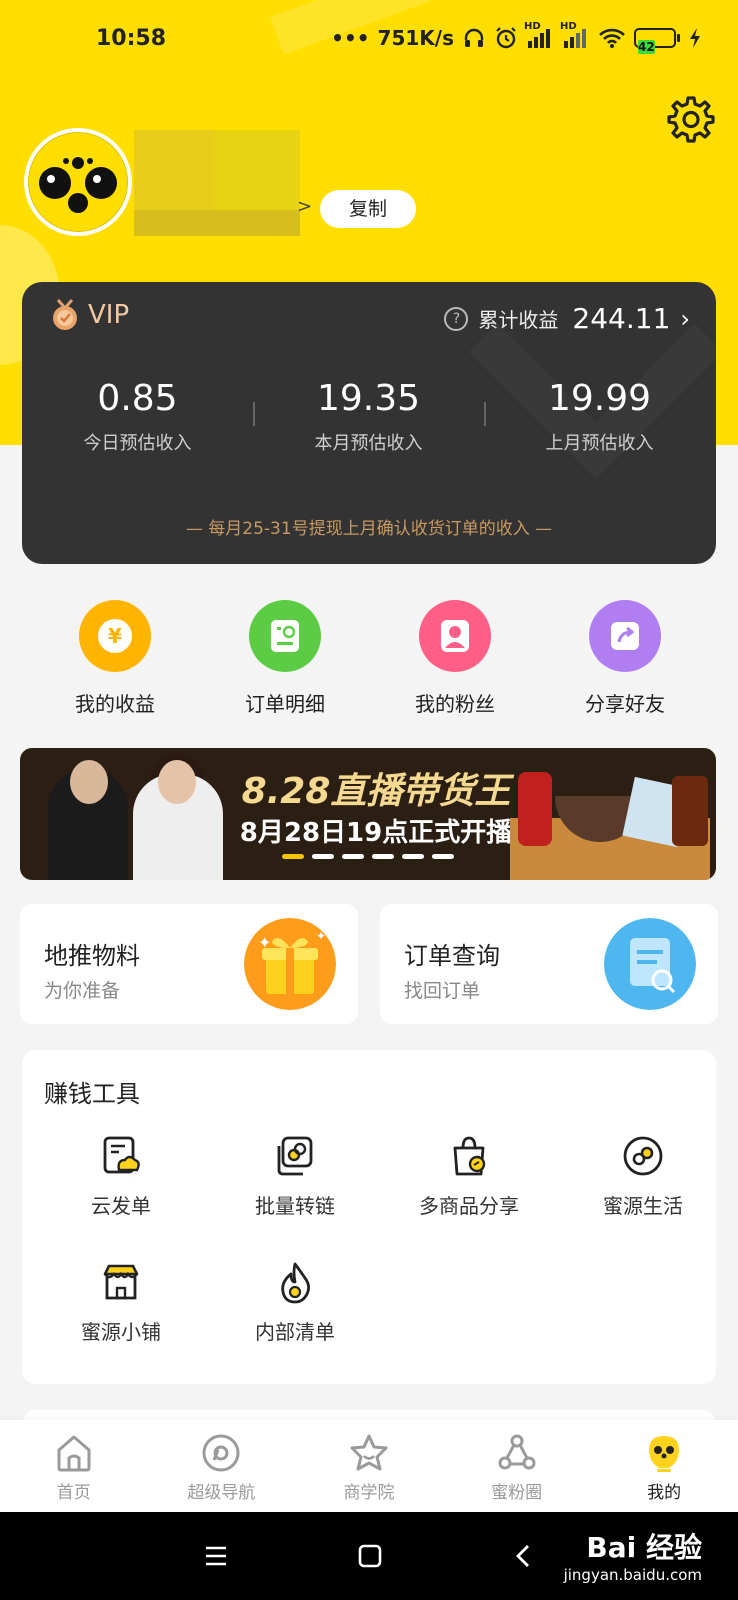 The image size is (738, 1600). What do you see at coordinates (599, 398) in the screenshot?
I see `stat-value: 19.99` at bounding box center [599, 398].